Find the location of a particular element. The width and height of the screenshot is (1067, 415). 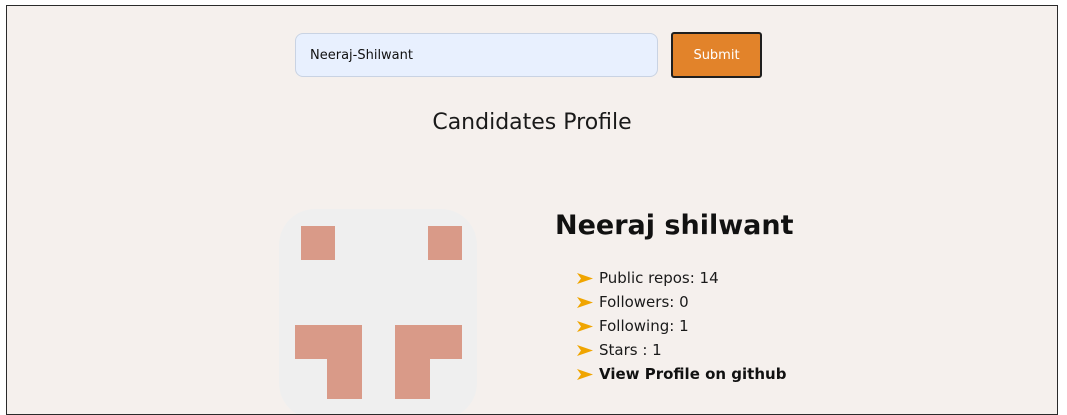

list-item: Following: 1 is located at coordinates (681, 326).